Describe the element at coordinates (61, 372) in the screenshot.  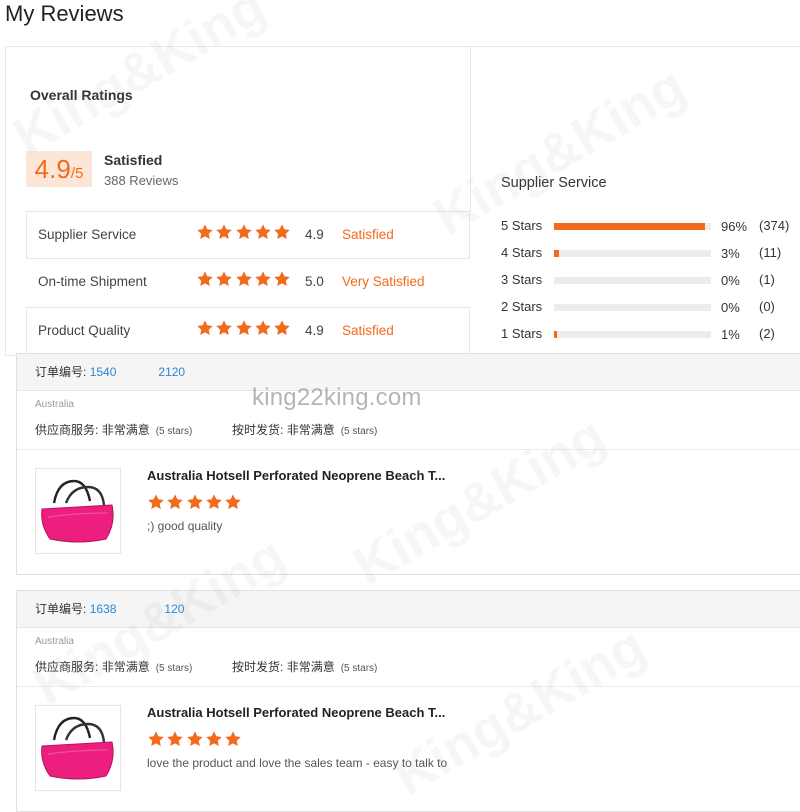
I see `order-number-label: 订单编号:` at that location.